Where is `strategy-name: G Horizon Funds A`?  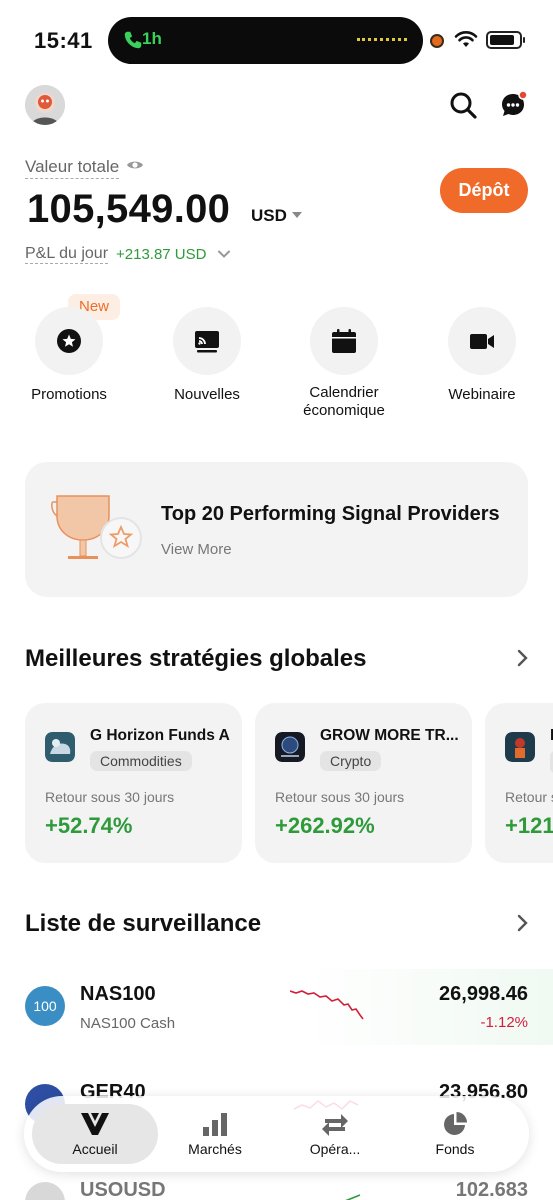 strategy-name: G Horizon Funds A is located at coordinates (160, 735).